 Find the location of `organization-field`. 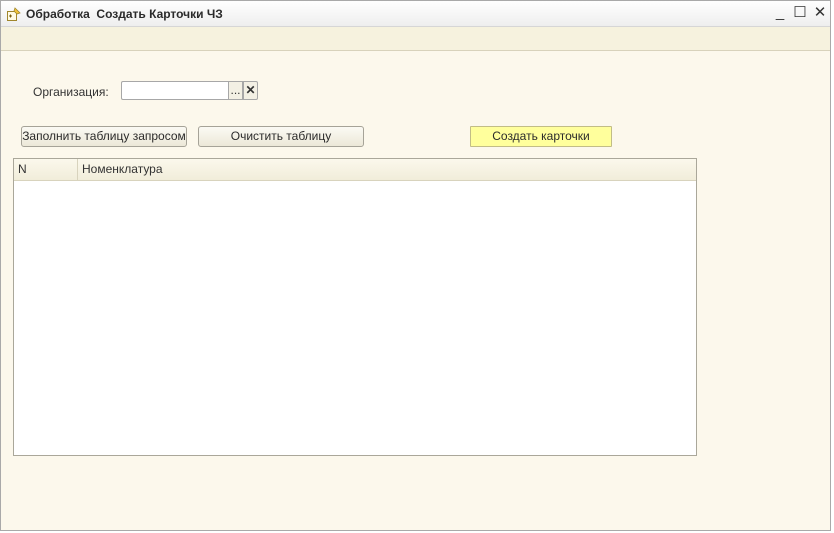

organization-field is located at coordinates (175, 90).